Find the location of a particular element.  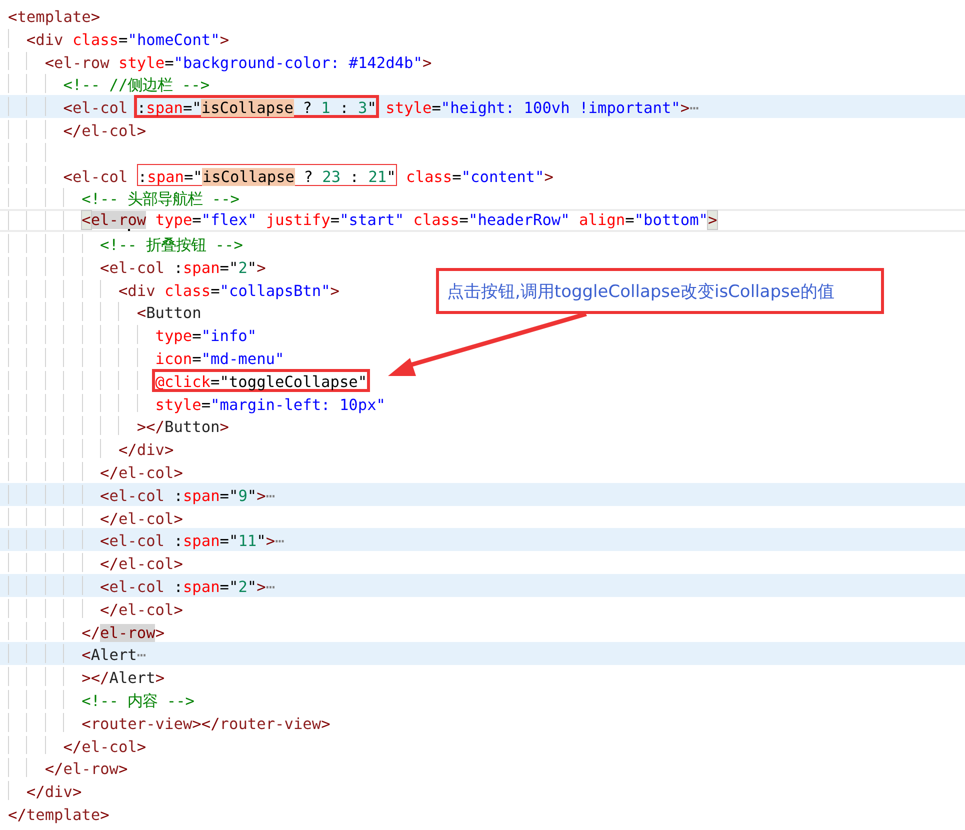

callout-note: 点击按钮,调用toggleCollapse改变isCollapse的值 is located at coordinates (660, 291).